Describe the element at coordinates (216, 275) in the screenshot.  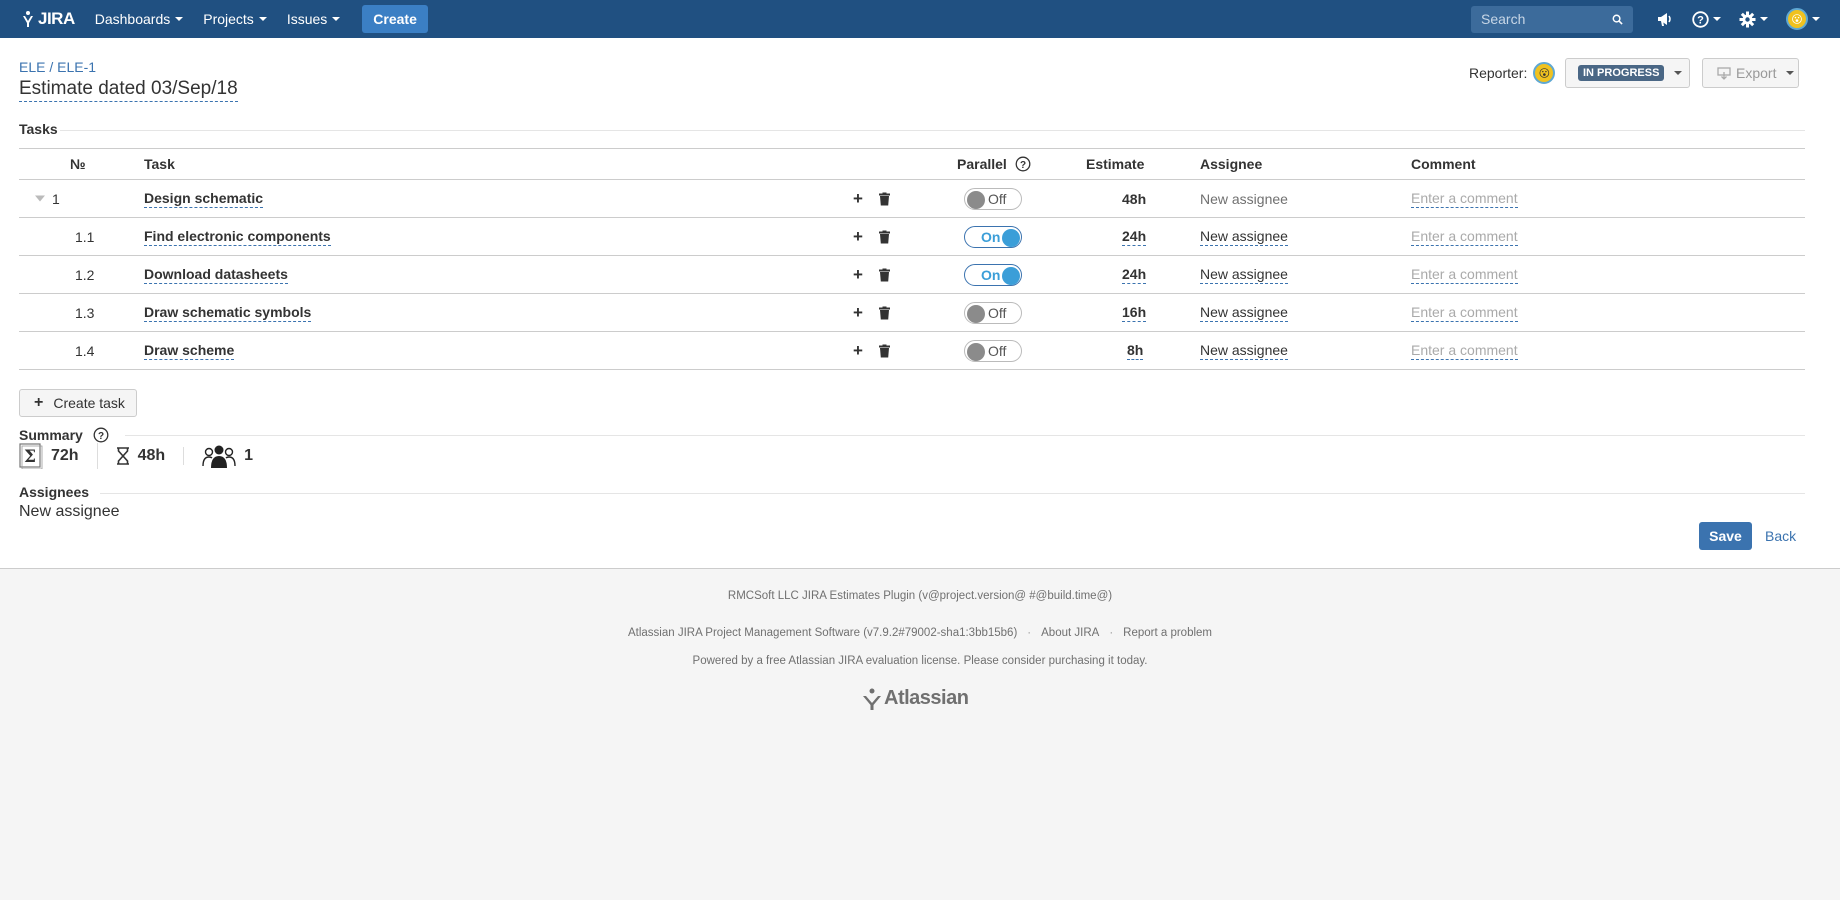
I see `task-name: Download datasheets` at that location.